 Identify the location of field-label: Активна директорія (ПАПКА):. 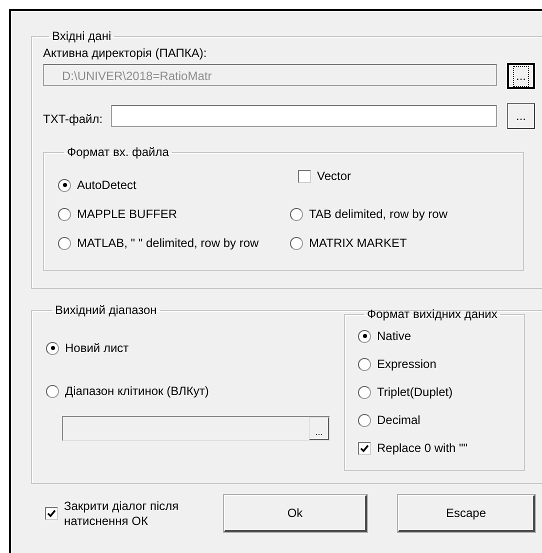
(125, 53).